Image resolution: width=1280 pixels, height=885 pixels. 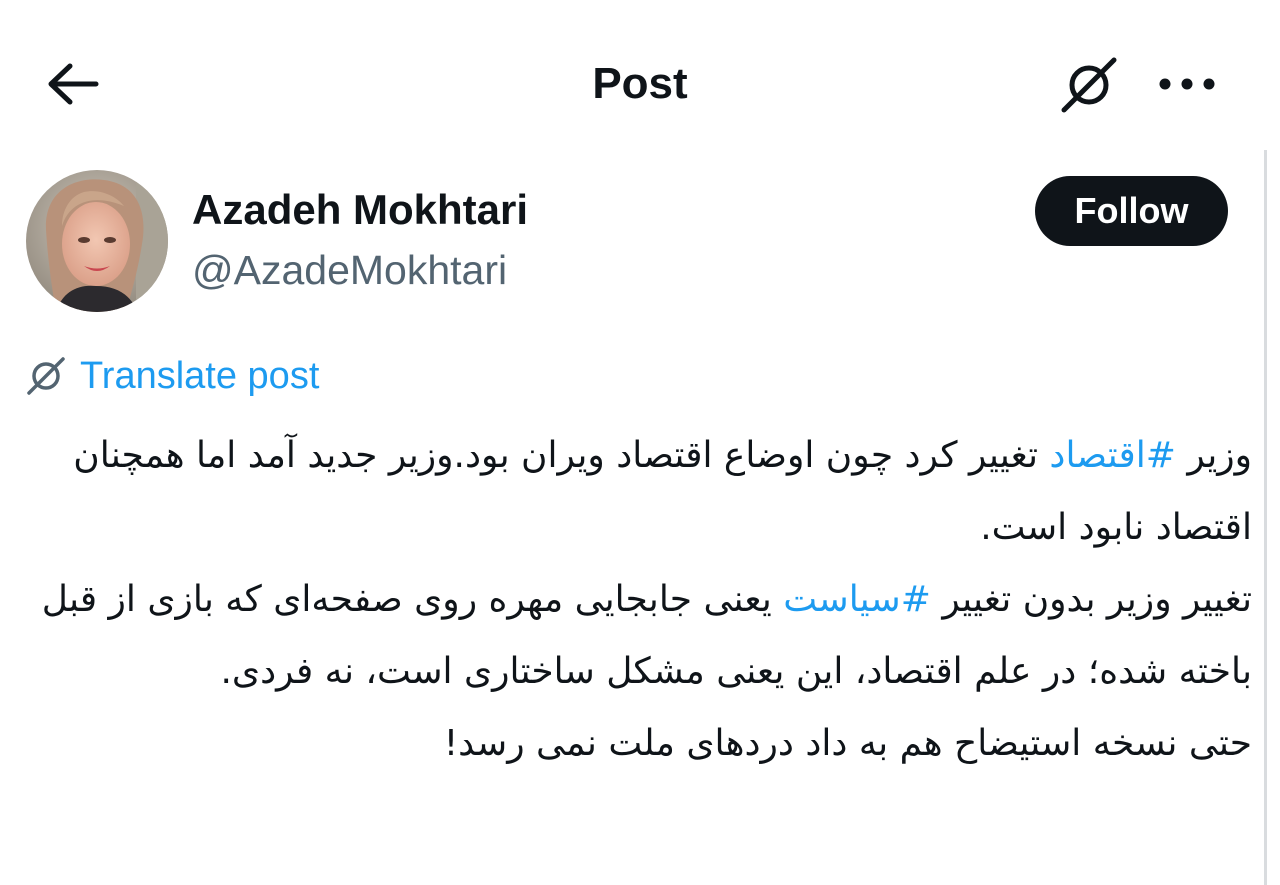 I want to click on author-handle: @AzadeMokhtari, so click(x=349, y=270).